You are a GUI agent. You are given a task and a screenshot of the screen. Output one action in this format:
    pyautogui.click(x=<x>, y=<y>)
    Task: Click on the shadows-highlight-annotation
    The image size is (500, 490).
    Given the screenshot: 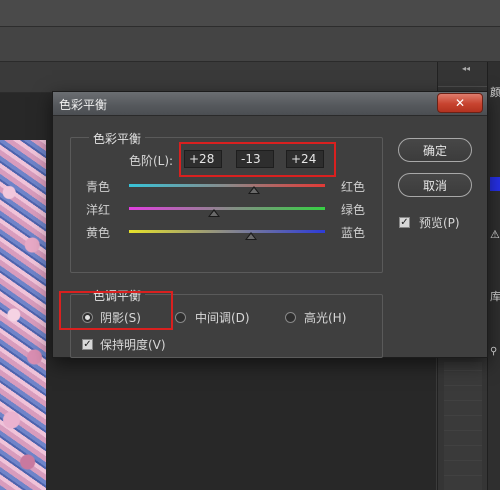 What is the action you would take?
    pyautogui.click(x=116, y=310)
    